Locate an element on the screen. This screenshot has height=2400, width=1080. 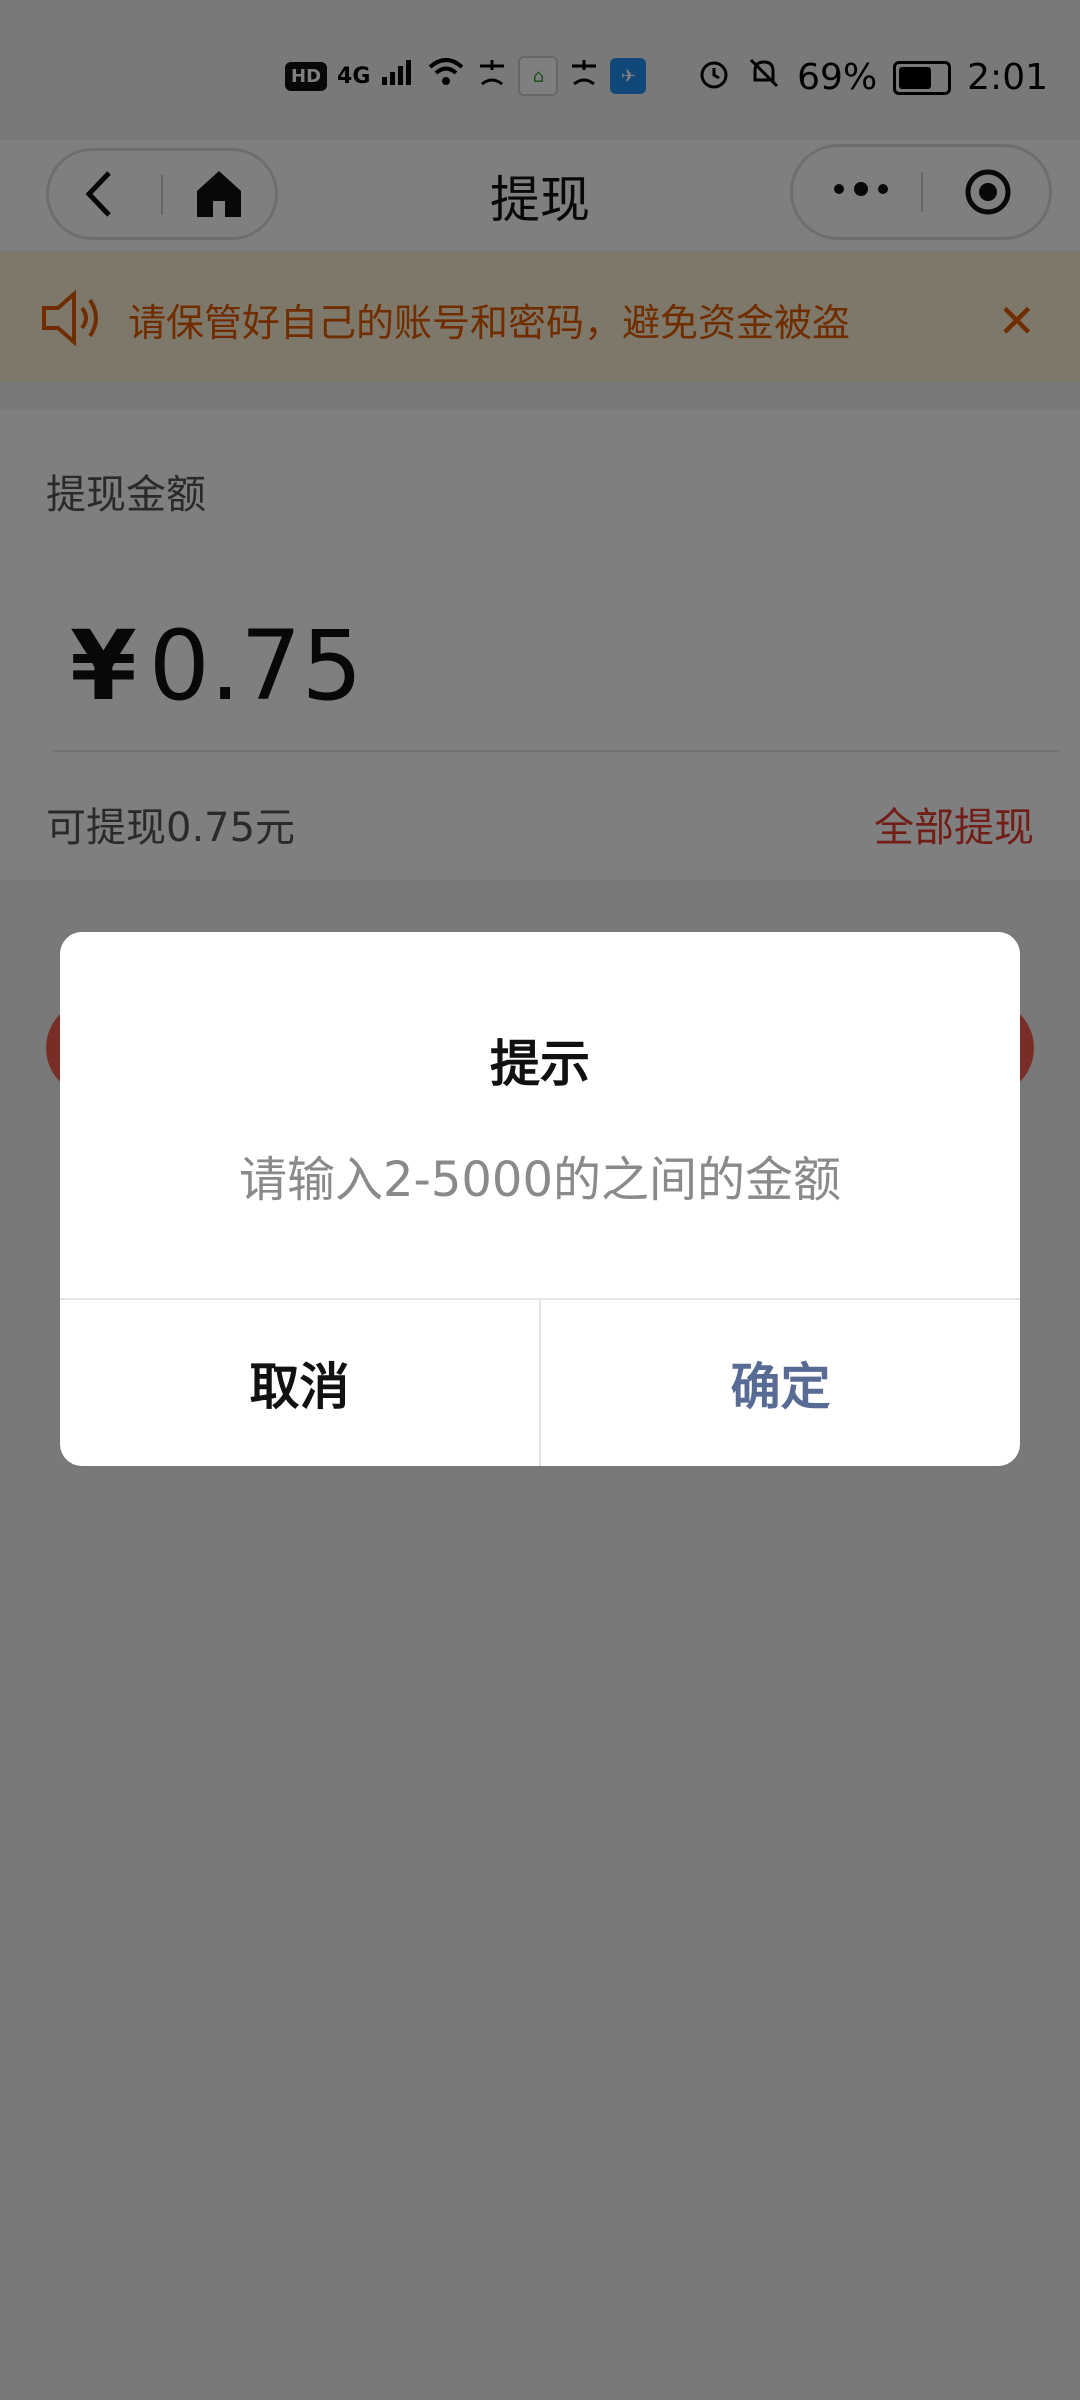
cancel-button: 取消 is located at coordinates (299, 1383).